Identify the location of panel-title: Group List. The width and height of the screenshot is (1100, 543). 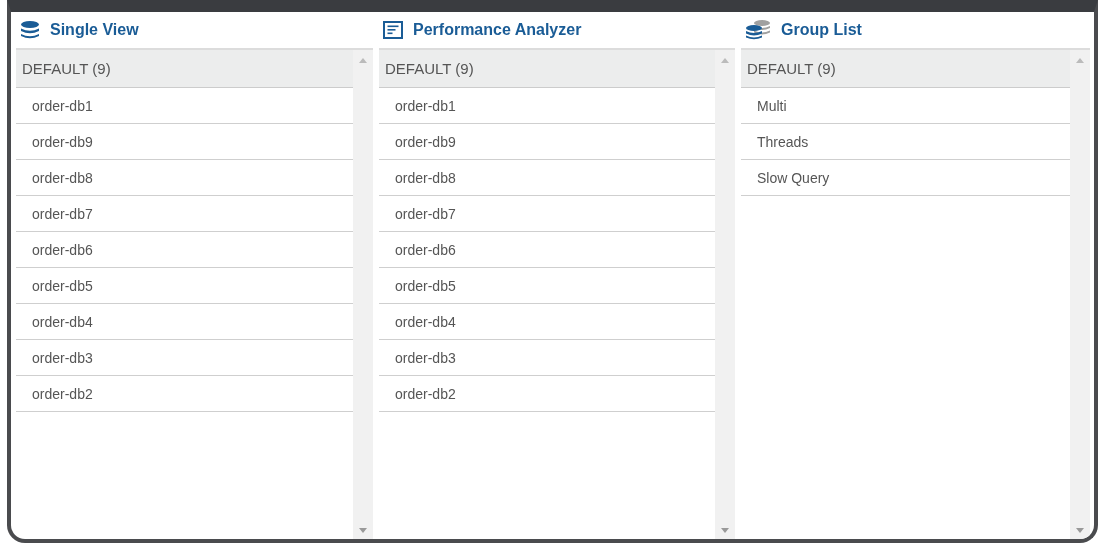
(821, 30).